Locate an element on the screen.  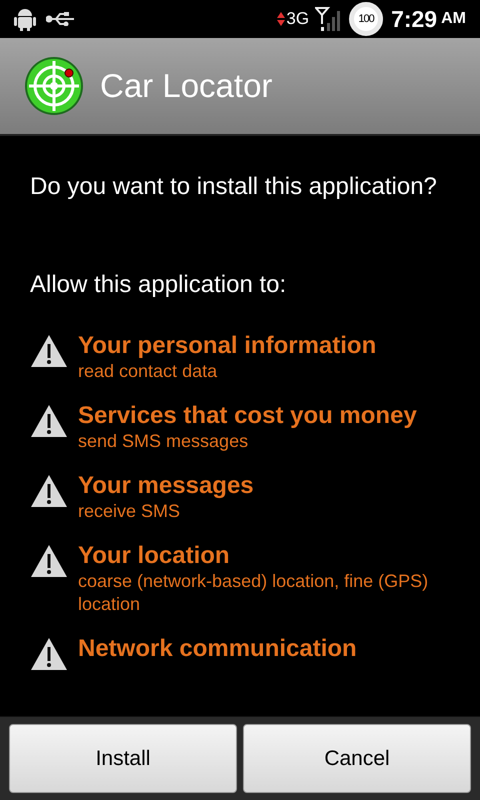
permission-detail: receive SMS is located at coordinates (130, 511).